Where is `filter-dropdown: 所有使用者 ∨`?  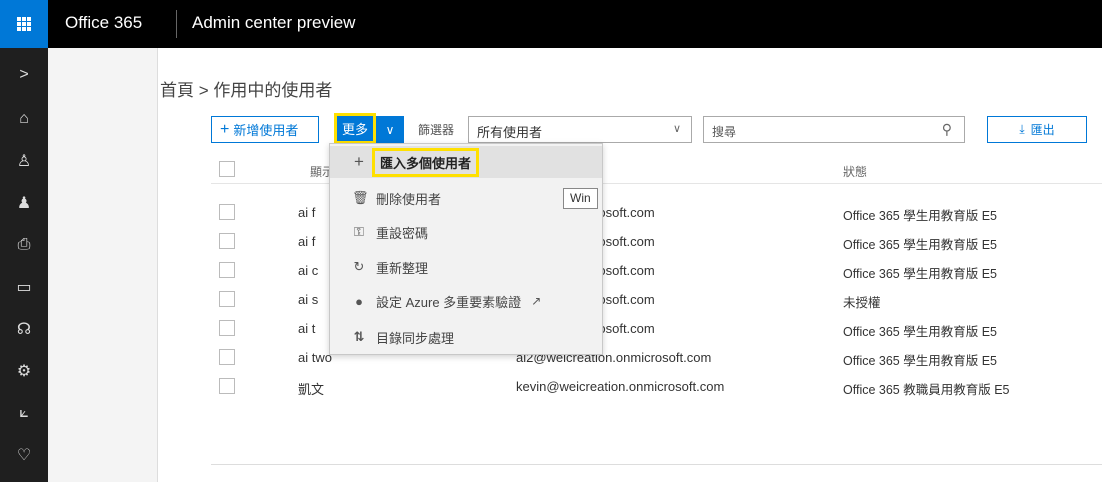 filter-dropdown: 所有使用者 ∨ is located at coordinates (580, 129).